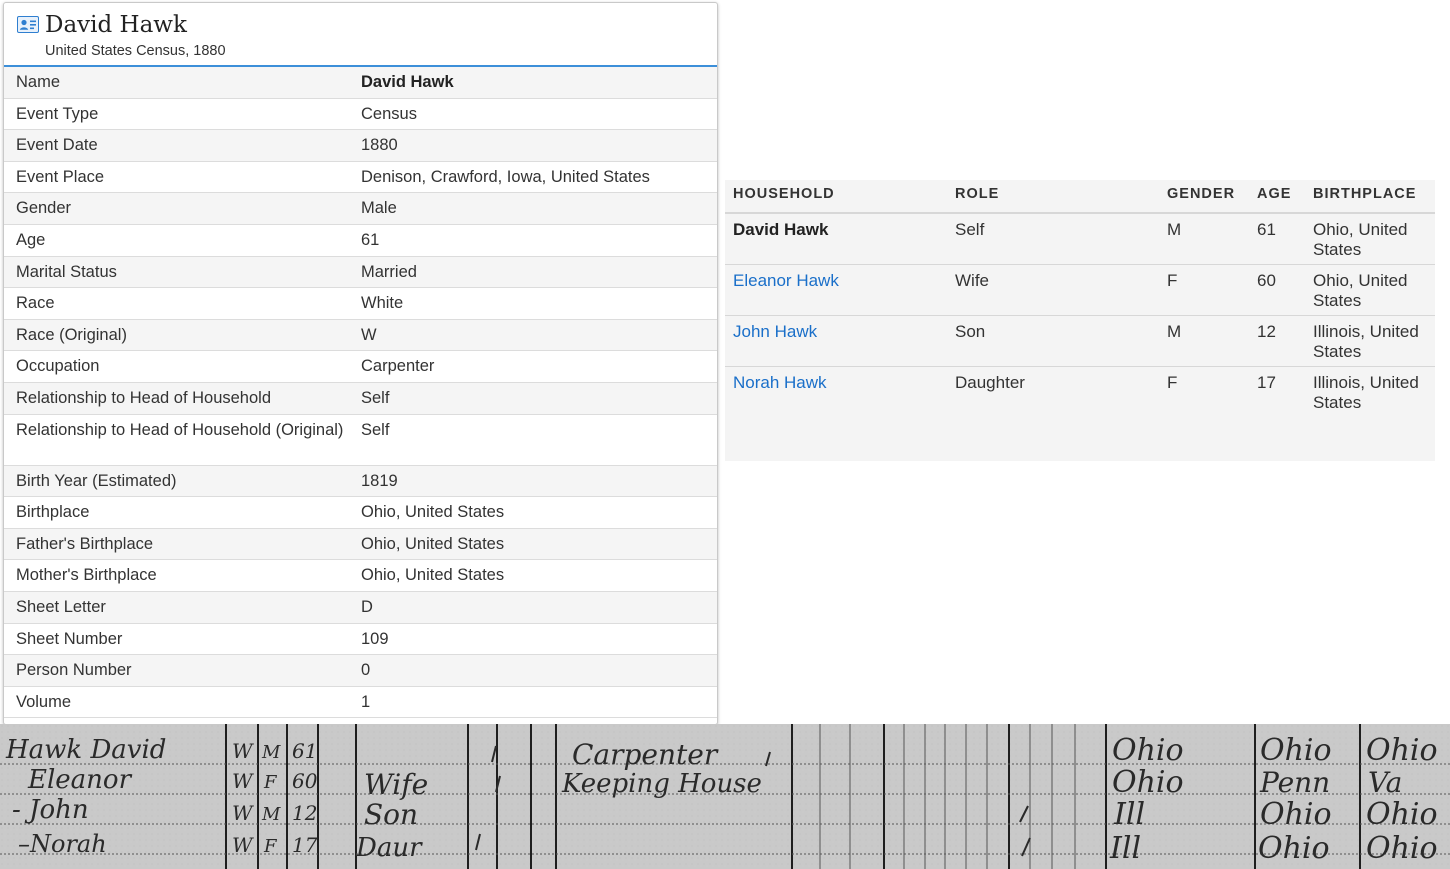 The image size is (1450, 869). Describe the element at coordinates (360, 272) in the screenshot. I see `field-row: Marital Status Married` at that location.